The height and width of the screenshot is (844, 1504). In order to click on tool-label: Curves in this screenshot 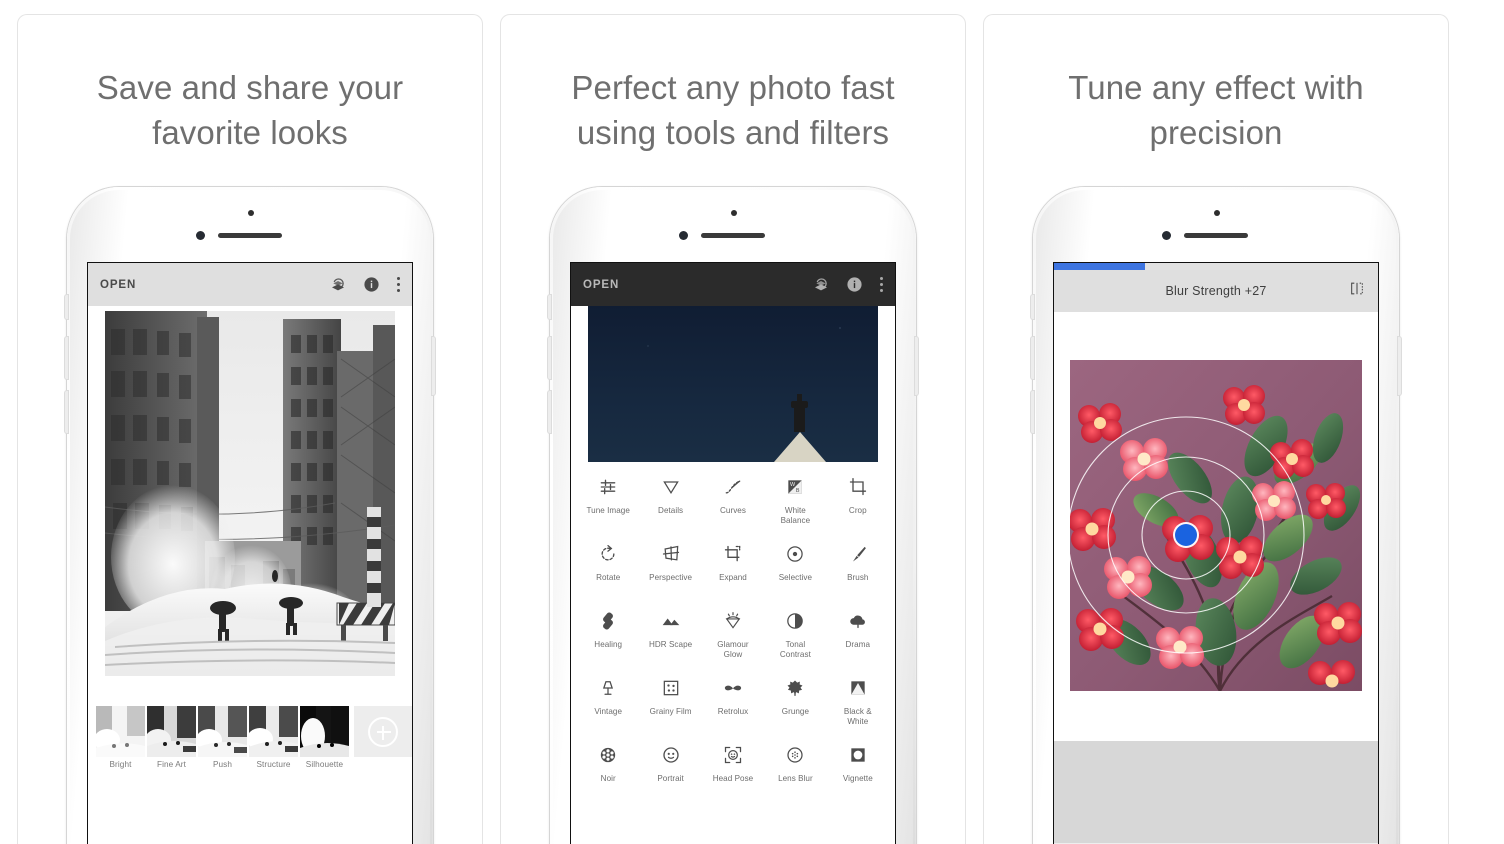, I will do `click(733, 510)`.